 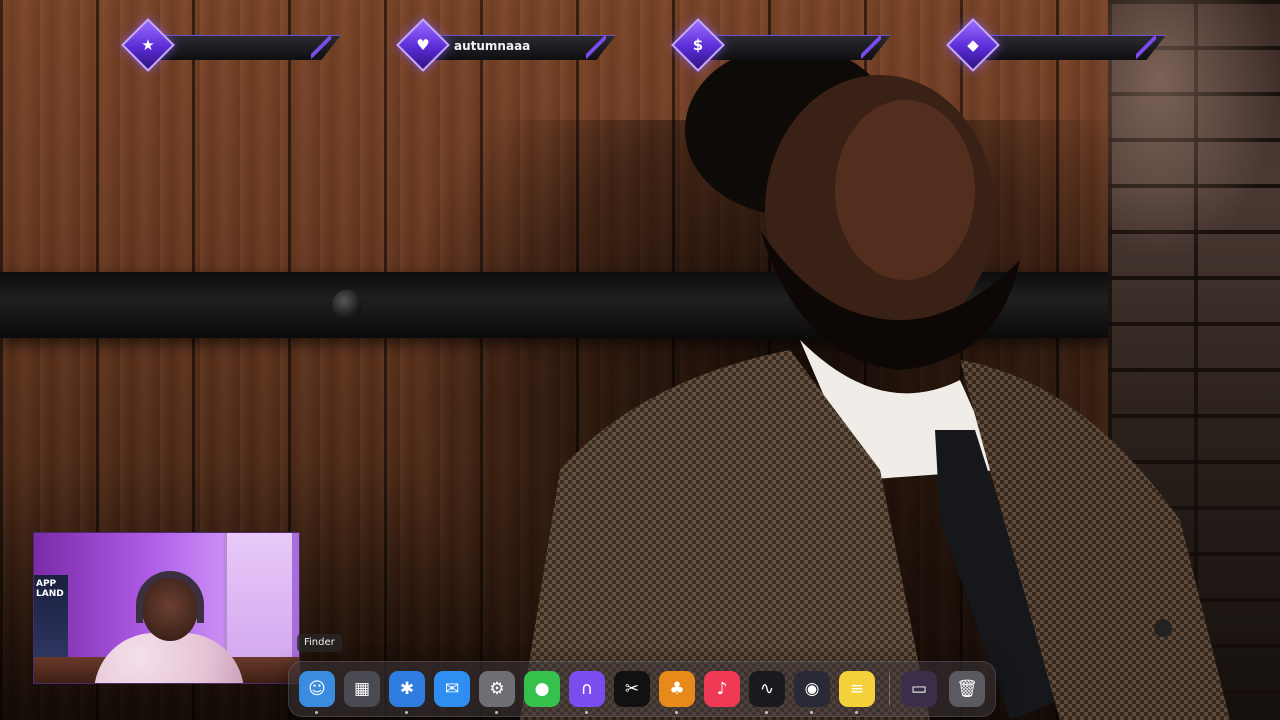 I want to click on notes-icon: ≡, so click(x=857, y=689).